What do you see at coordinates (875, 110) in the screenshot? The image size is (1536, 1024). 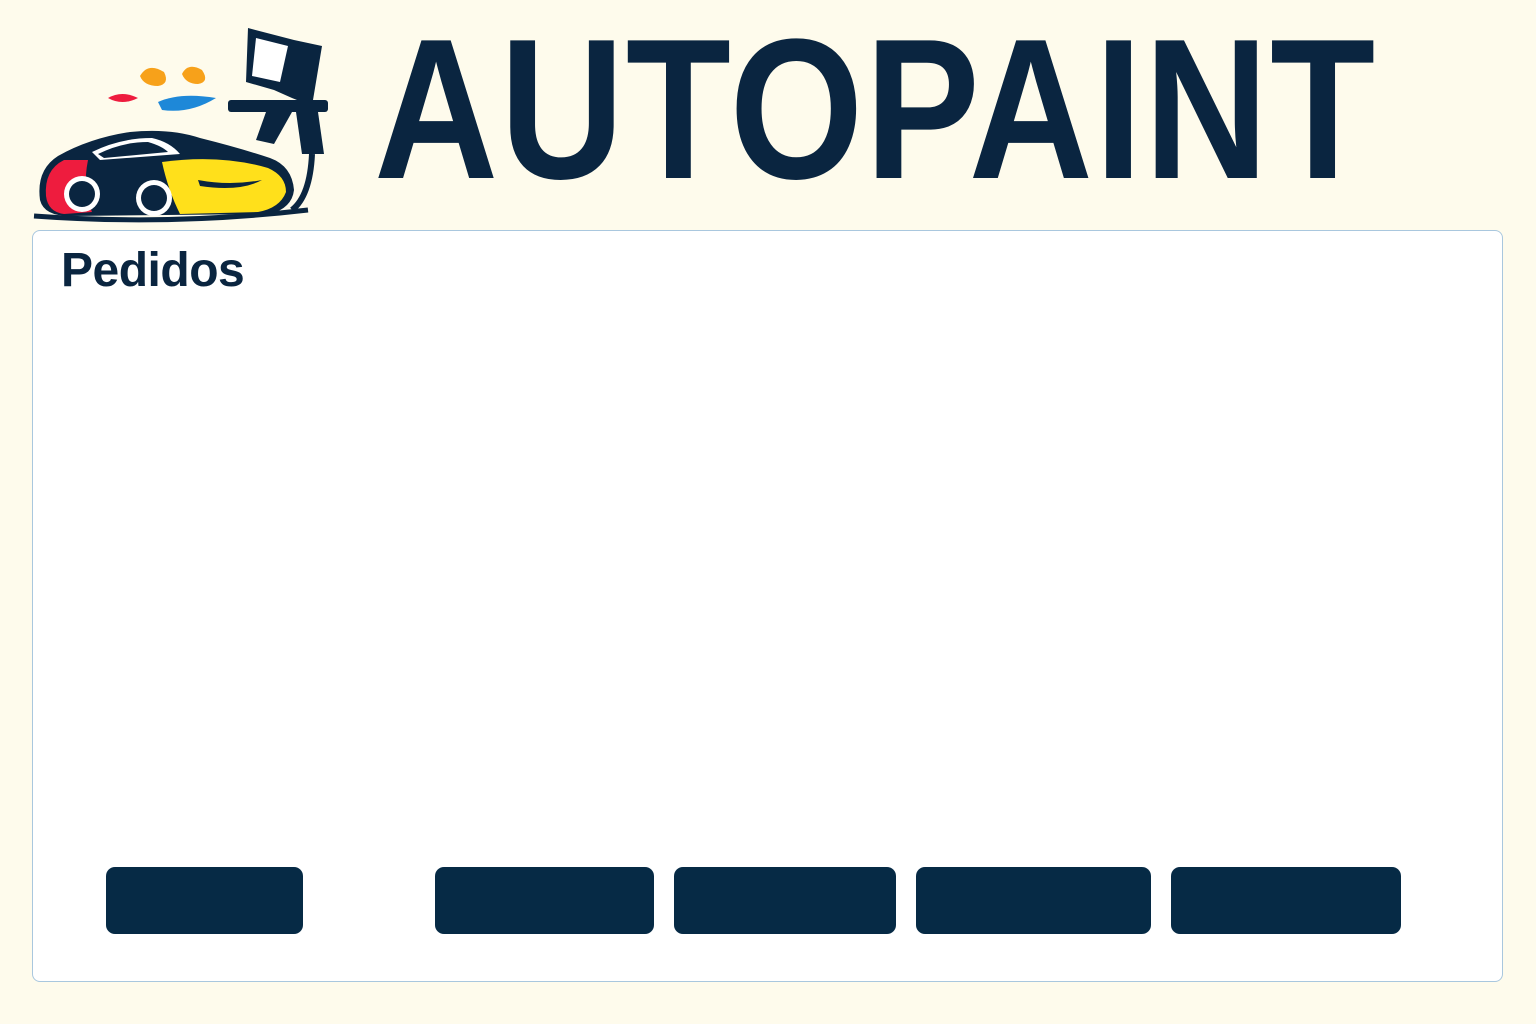 I see `brand-title: AUTOPAINT` at bounding box center [875, 110].